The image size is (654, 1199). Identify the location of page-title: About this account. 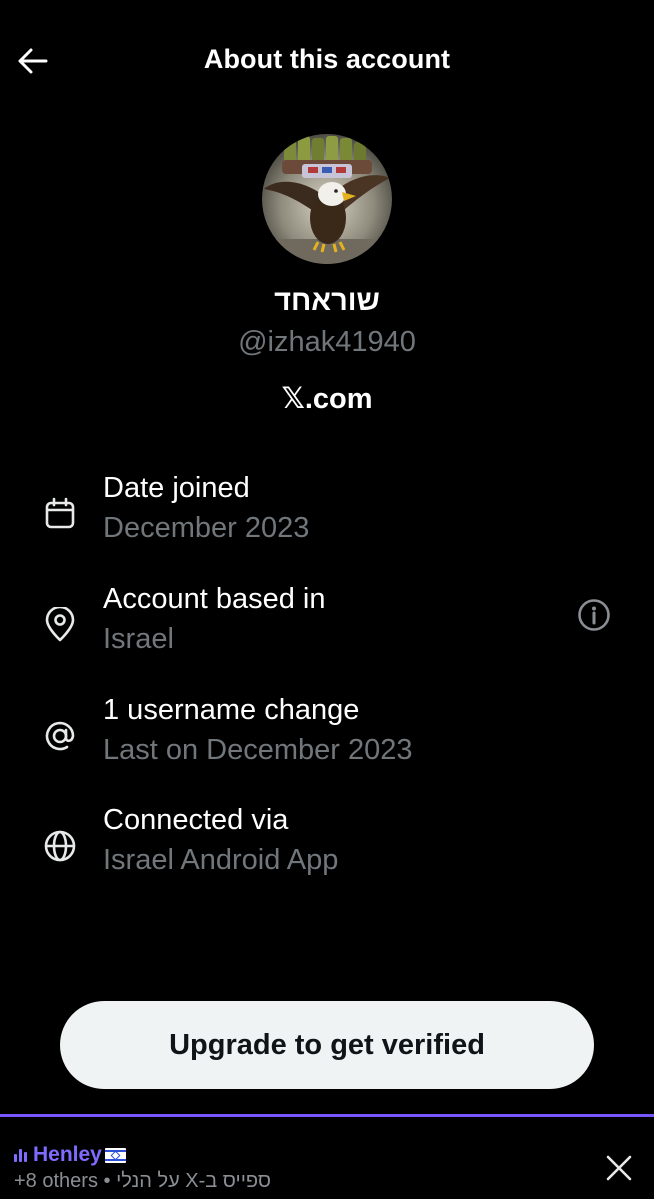
(327, 59).